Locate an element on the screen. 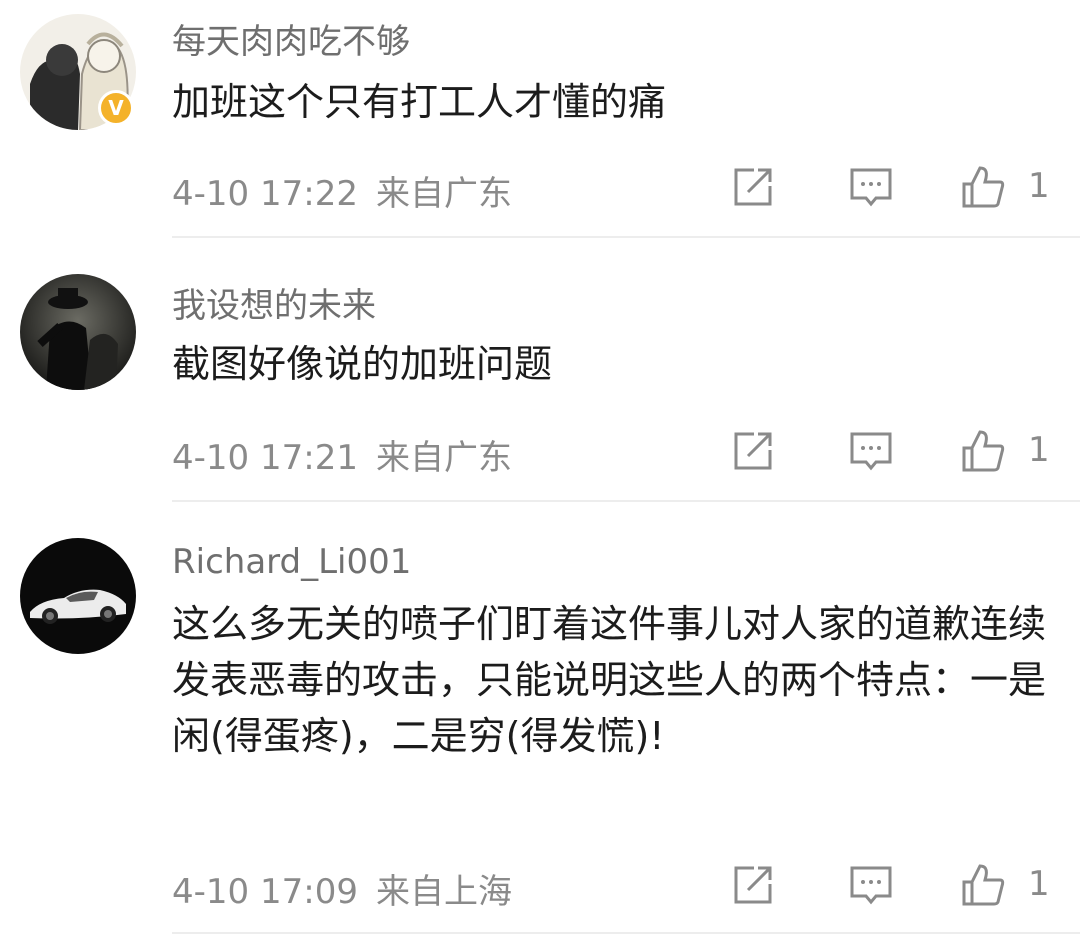  comment-meta: 4-10 17:09 来自上海 is located at coordinates (342, 888).